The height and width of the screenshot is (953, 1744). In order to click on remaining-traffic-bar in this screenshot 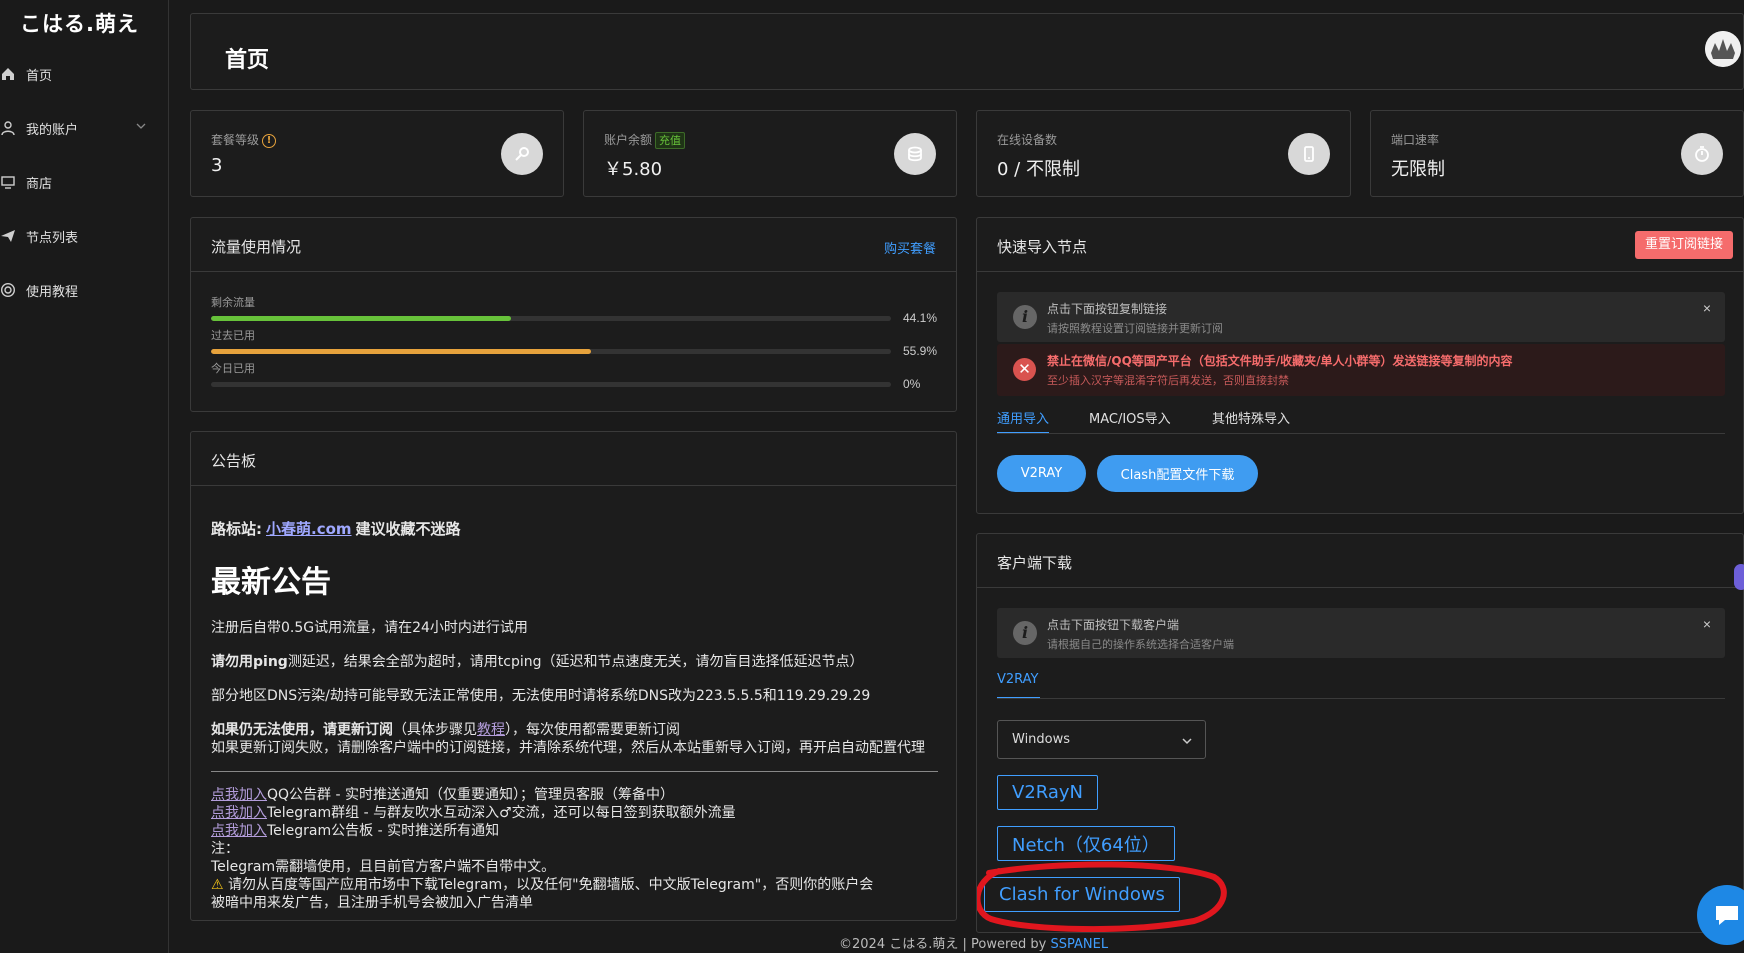, I will do `click(551, 318)`.